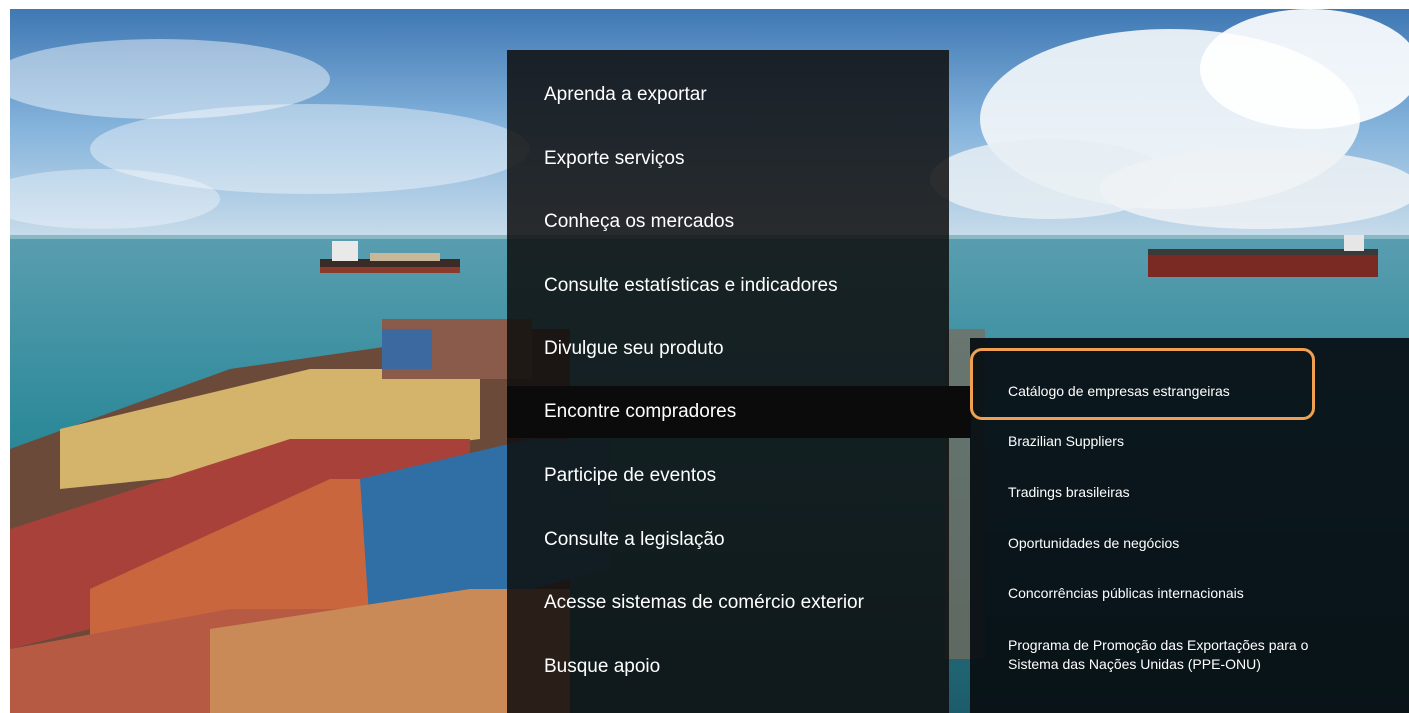  I want to click on menu-item-conheca-os-mercados: Conheça os mercados, so click(728, 222).